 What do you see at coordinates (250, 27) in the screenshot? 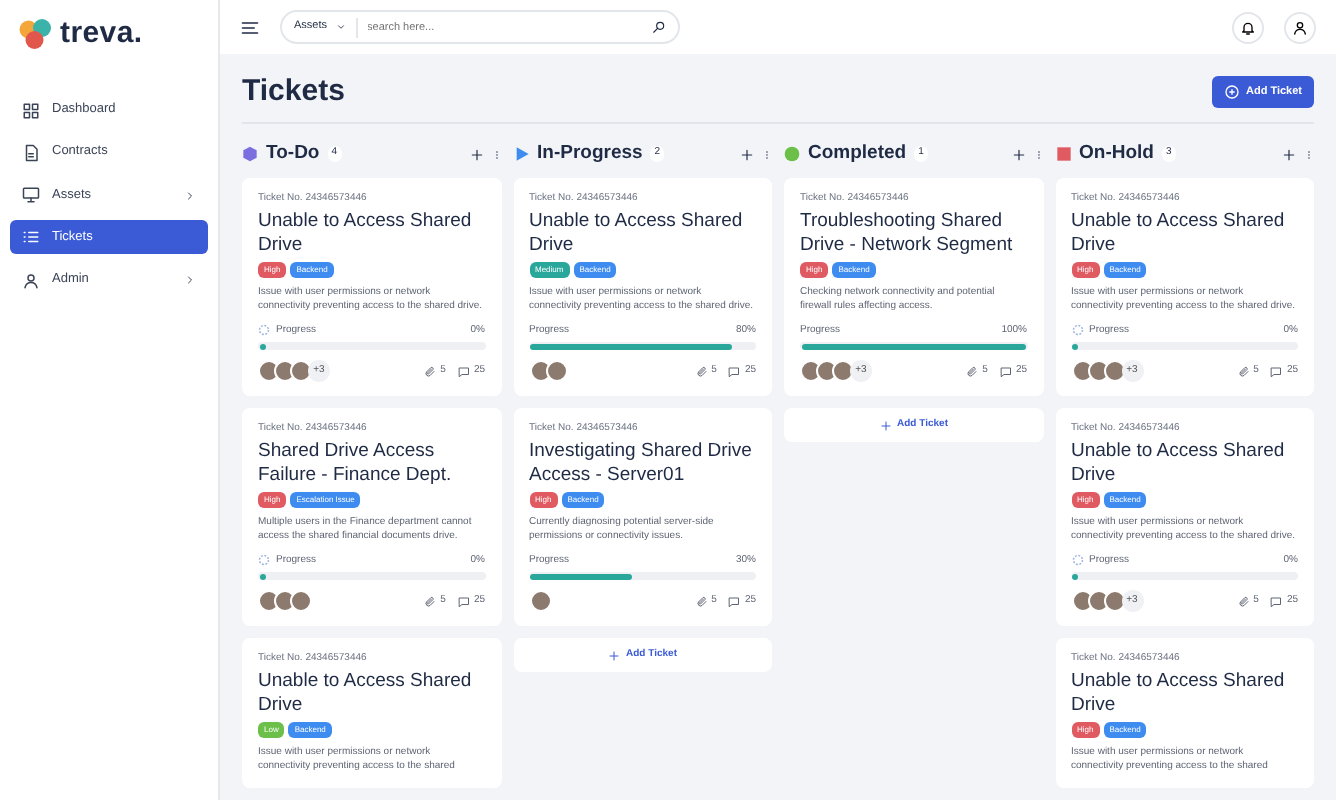
I see `menu-icon` at bounding box center [250, 27].